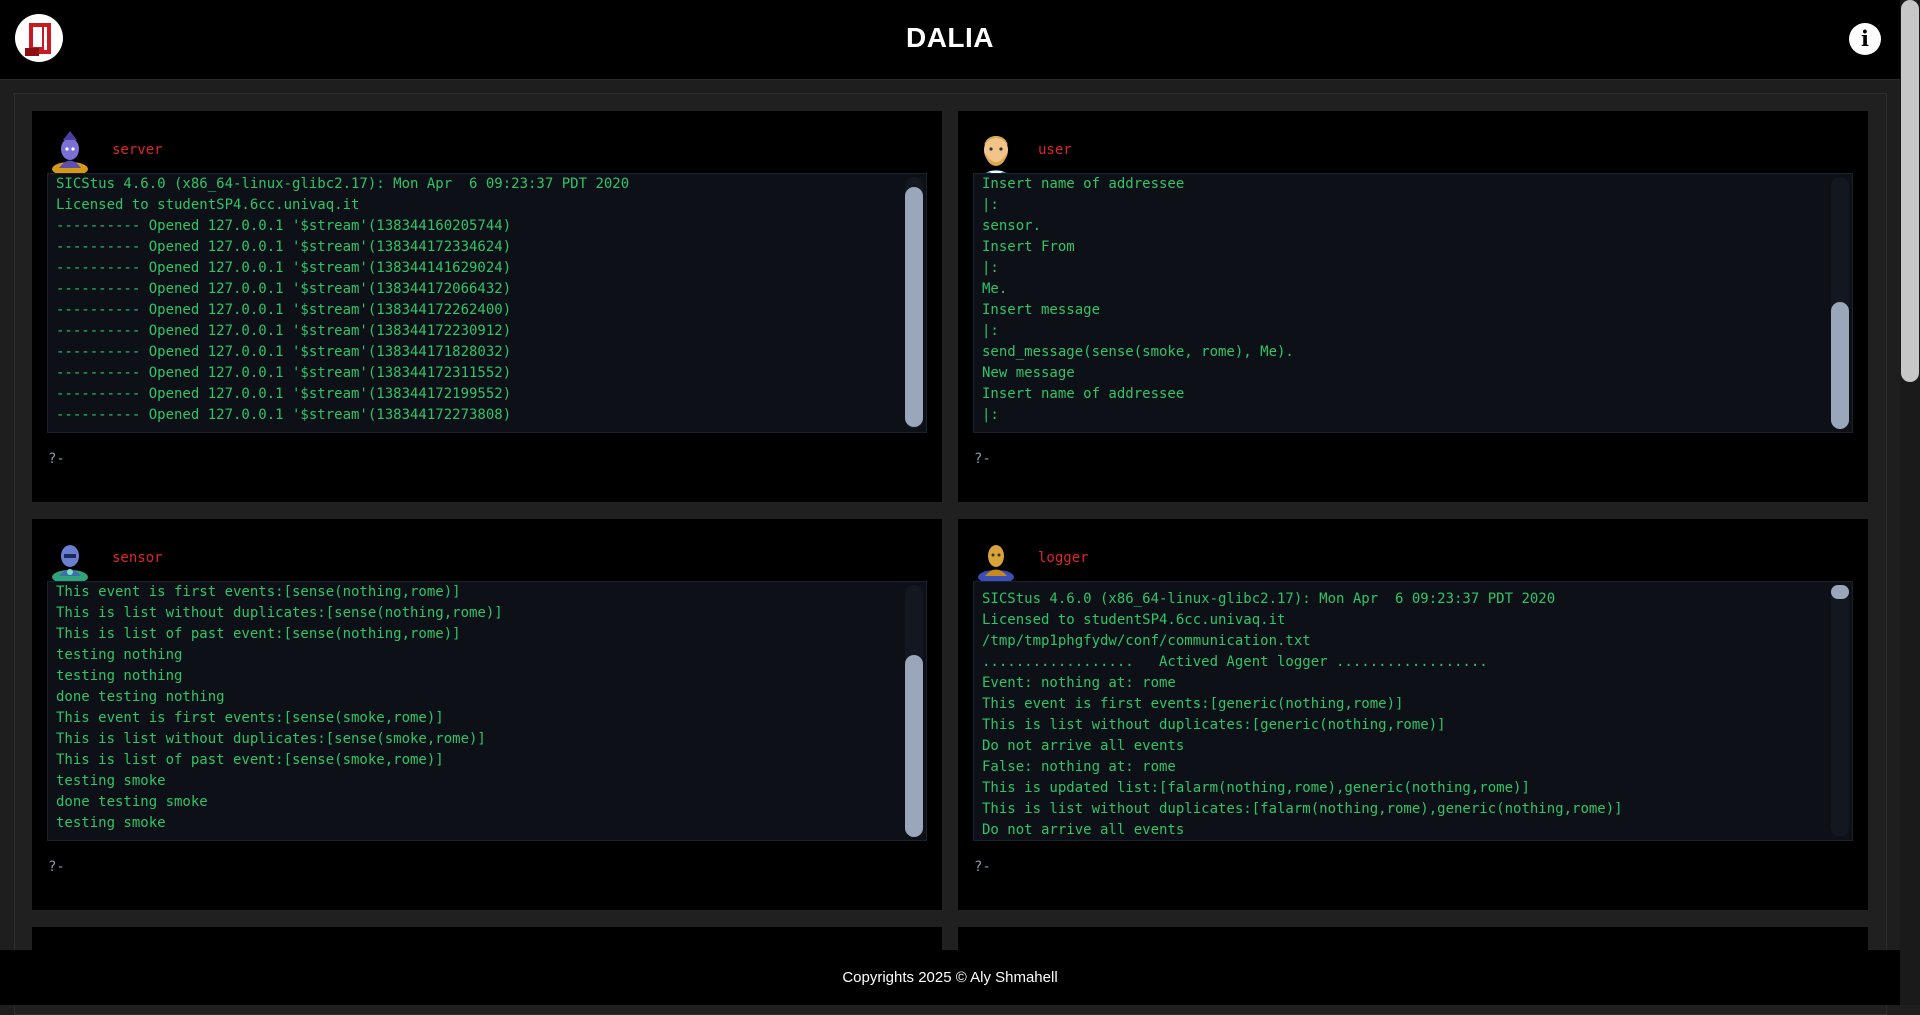  Describe the element at coordinates (950, 977) in the screenshot. I see `footer: Copyrights 2025 © Aly Shmahell` at that location.